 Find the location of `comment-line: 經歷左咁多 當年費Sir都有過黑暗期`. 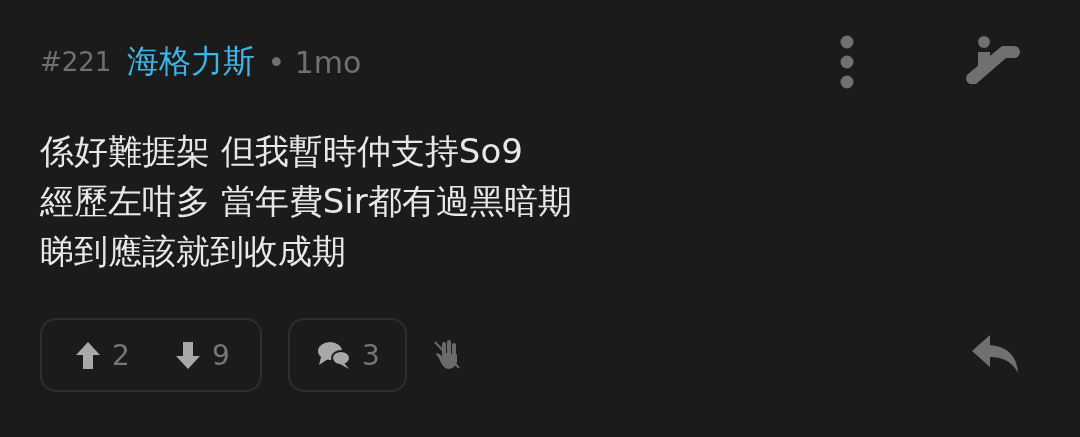

comment-line: 經歷左咁多 當年費Sir都有過黑暗期 is located at coordinates (306, 201).